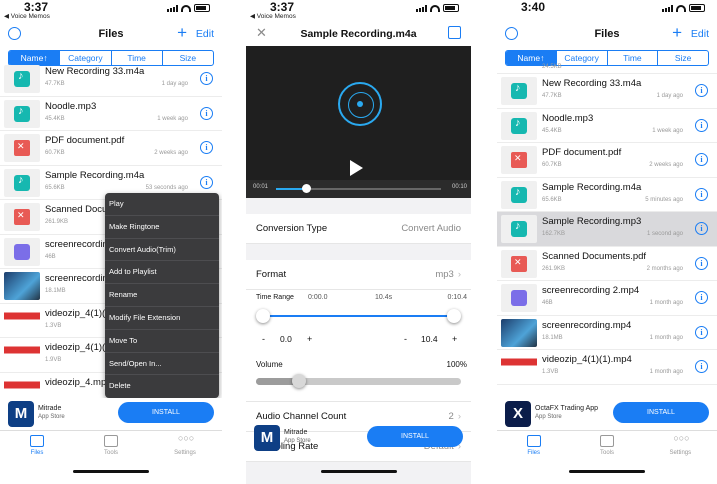 The width and height of the screenshot is (717, 484). What do you see at coordinates (358, 229) in the screenshot?
I see `conversion-type-row: Conversion Type Convert Audio` at bounding box center [358, 229].